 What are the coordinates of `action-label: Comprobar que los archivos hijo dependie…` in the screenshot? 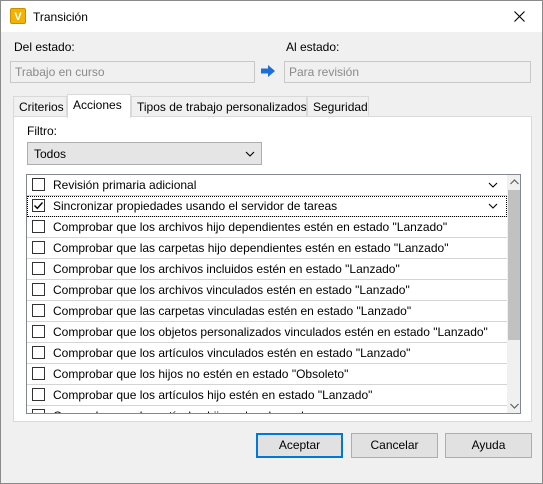 It's located at (250, 227).